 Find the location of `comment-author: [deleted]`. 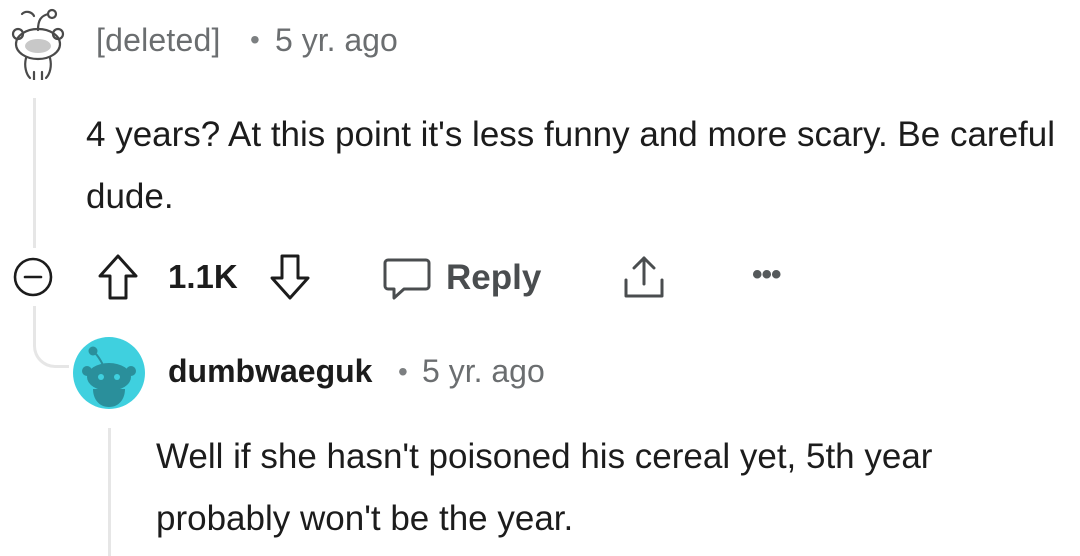

comment-author: [deleted] is located at coordinates (158, 40).